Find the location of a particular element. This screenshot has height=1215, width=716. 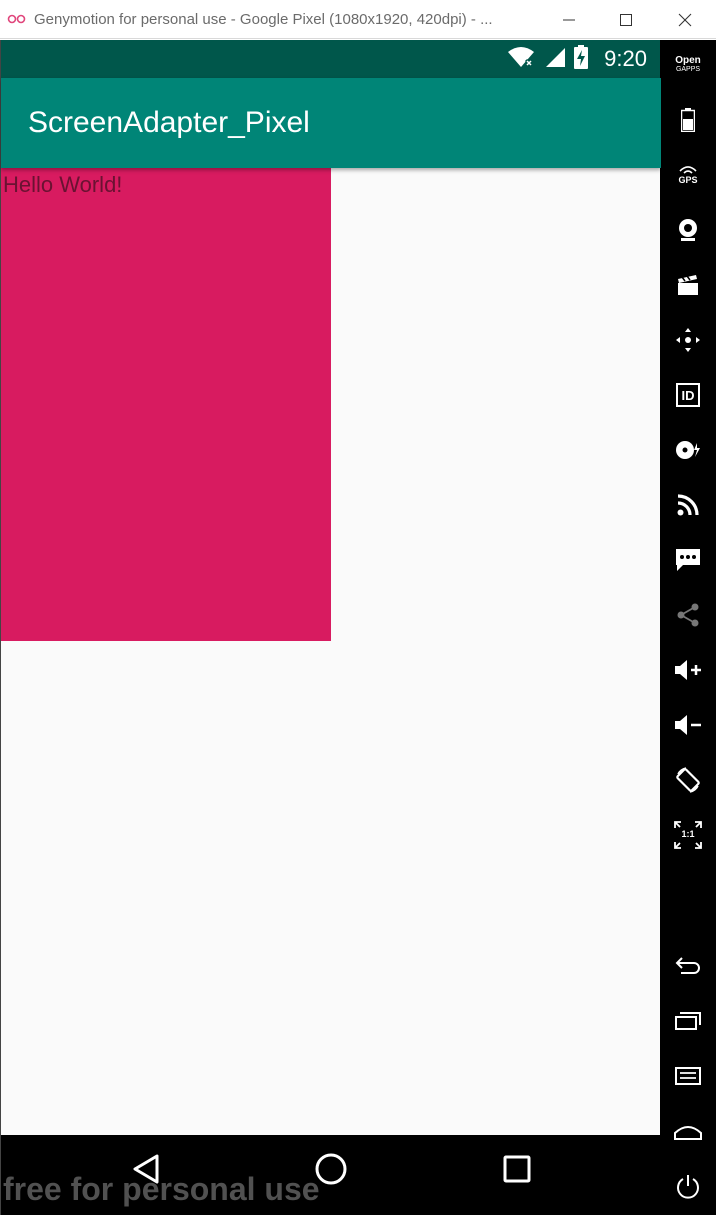

rotate-button is located at coordinates (688, 780).